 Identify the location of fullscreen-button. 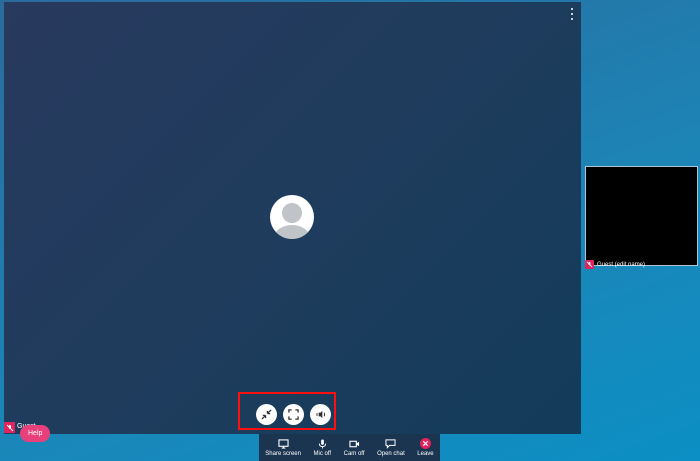
(293, 414).